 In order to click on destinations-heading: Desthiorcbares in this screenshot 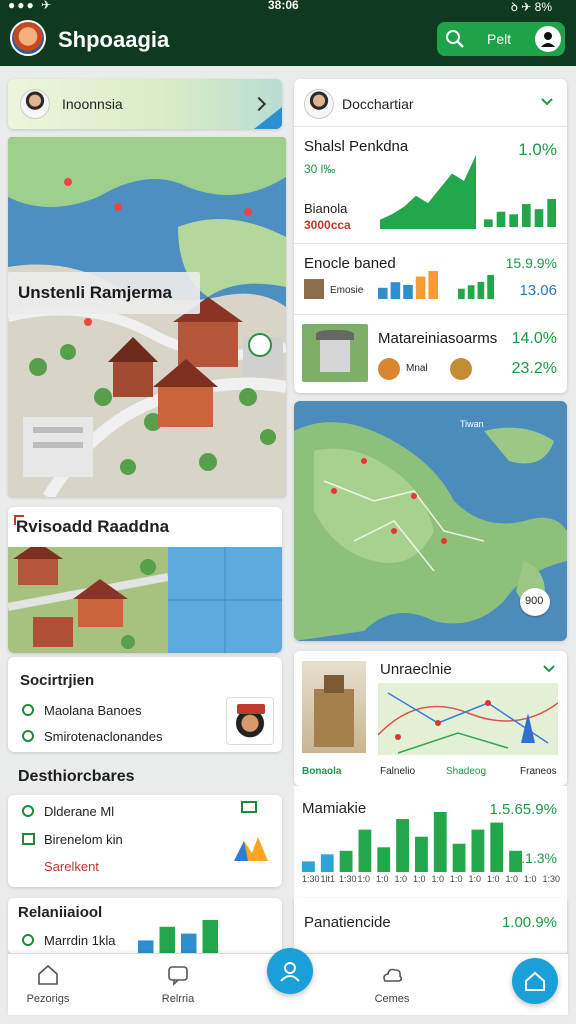, I will do `click(76, 776)`.